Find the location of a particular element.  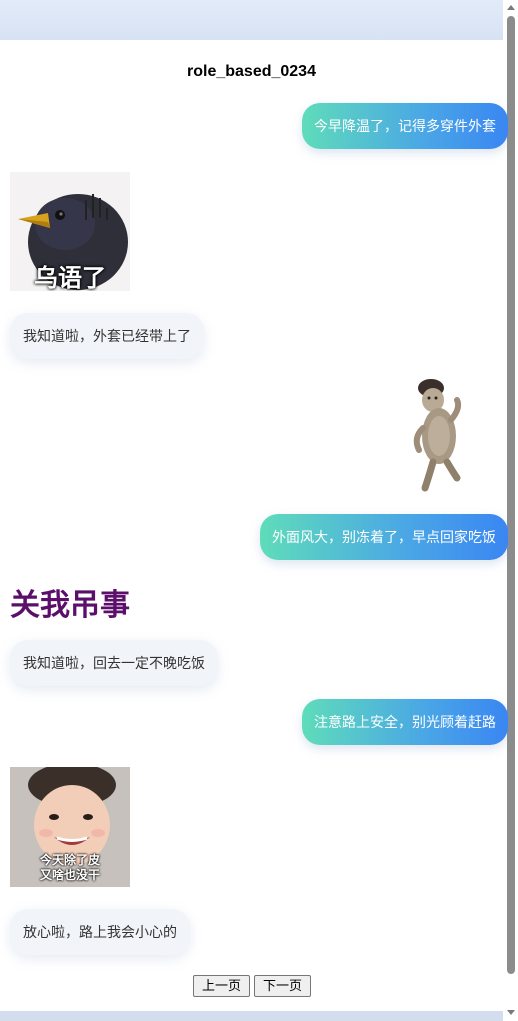

scroll-down-arrow-icon is located at coordinates (511, 1012).